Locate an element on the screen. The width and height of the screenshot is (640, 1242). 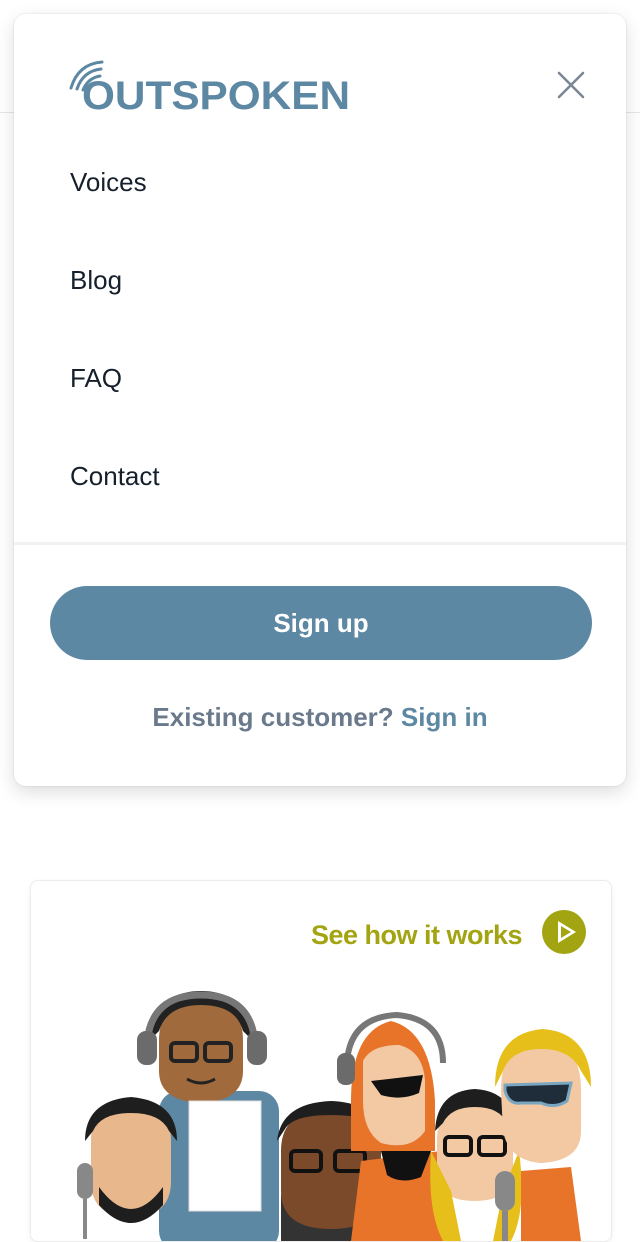
nav-item-voices: Voices is located at coordinates (320, 197).